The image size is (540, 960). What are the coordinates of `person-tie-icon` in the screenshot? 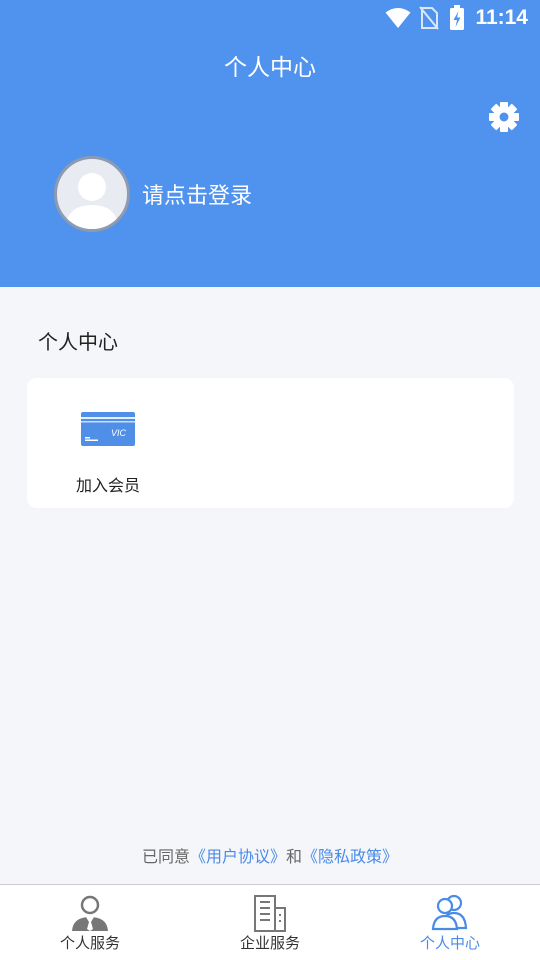 It's located at (90, 913).